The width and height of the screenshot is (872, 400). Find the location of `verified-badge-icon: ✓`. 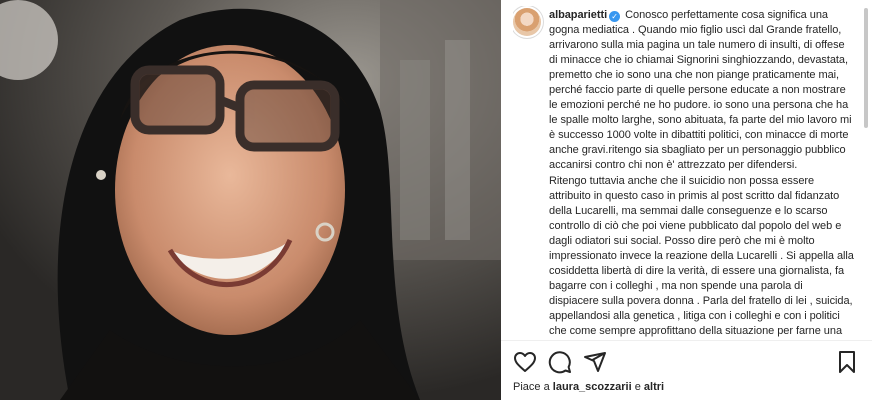

verified-badge-icon: ✓ is located at coordinates (615, 16).